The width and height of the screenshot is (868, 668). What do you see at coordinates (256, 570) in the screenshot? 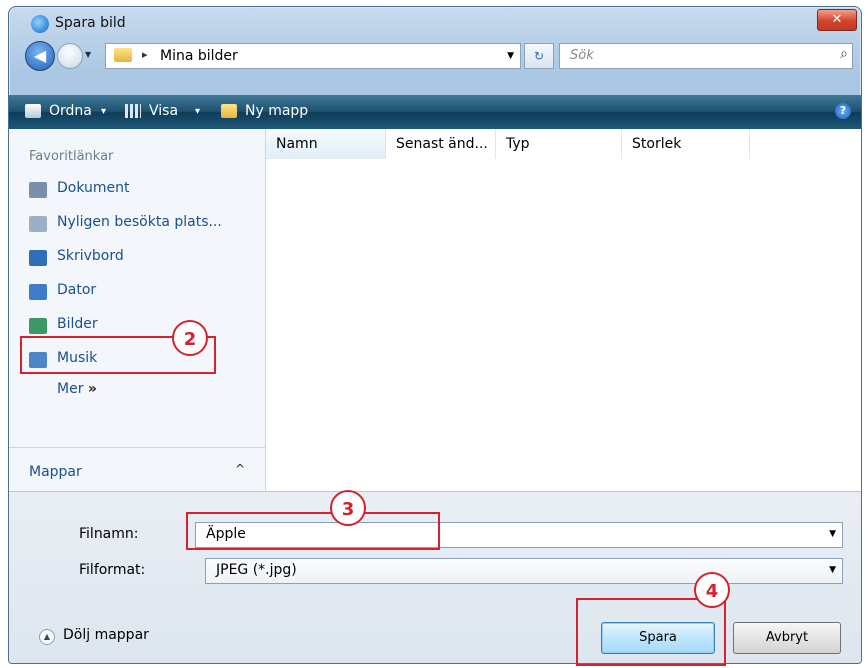
I see `format-value: JPEG (*.jpg)` at bounding box center [256, 570].